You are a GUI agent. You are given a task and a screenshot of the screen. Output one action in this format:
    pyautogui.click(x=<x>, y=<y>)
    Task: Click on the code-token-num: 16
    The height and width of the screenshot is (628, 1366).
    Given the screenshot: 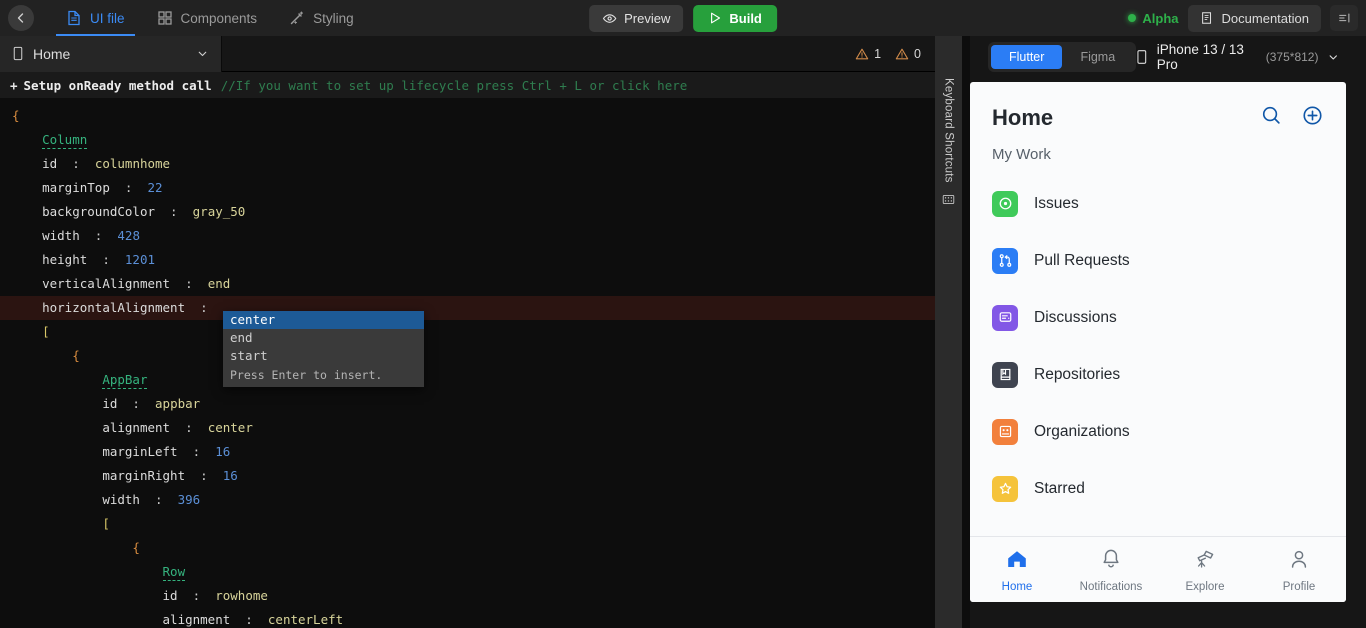 What is the action you would take?
    pyautogui.click(x=223, y=451)
    